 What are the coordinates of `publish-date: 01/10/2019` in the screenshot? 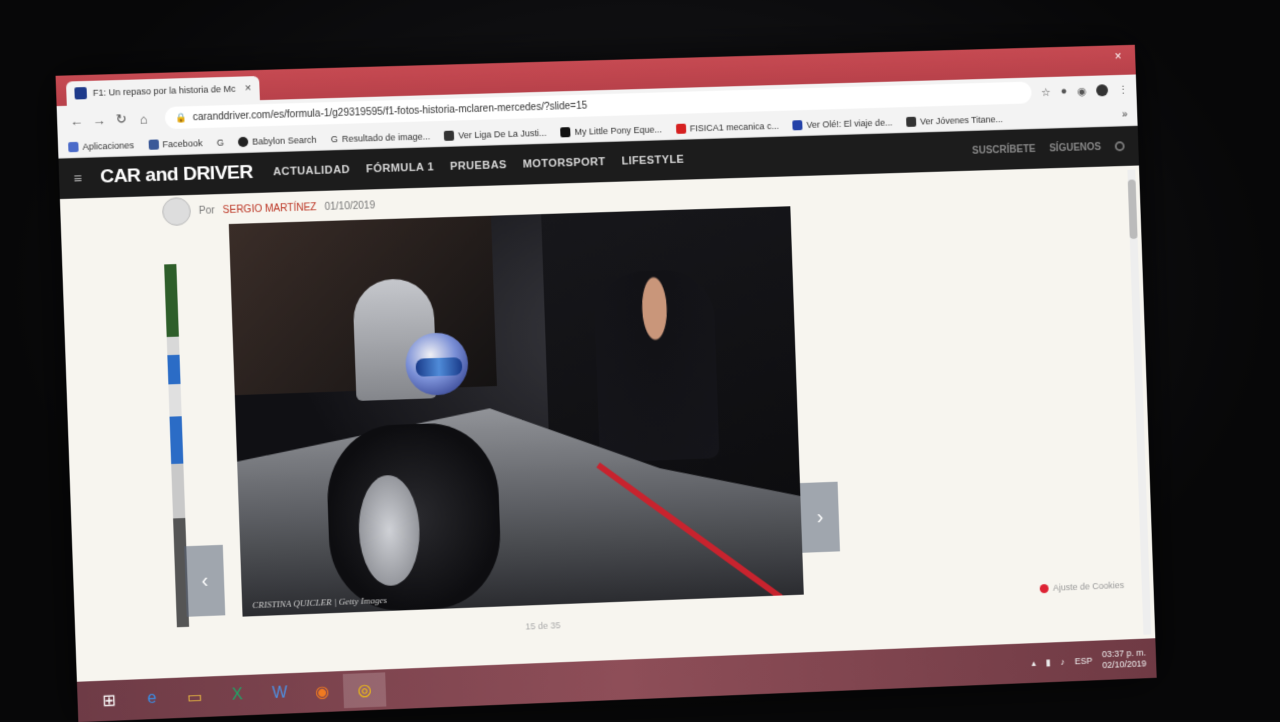 It's located at (349, 206).